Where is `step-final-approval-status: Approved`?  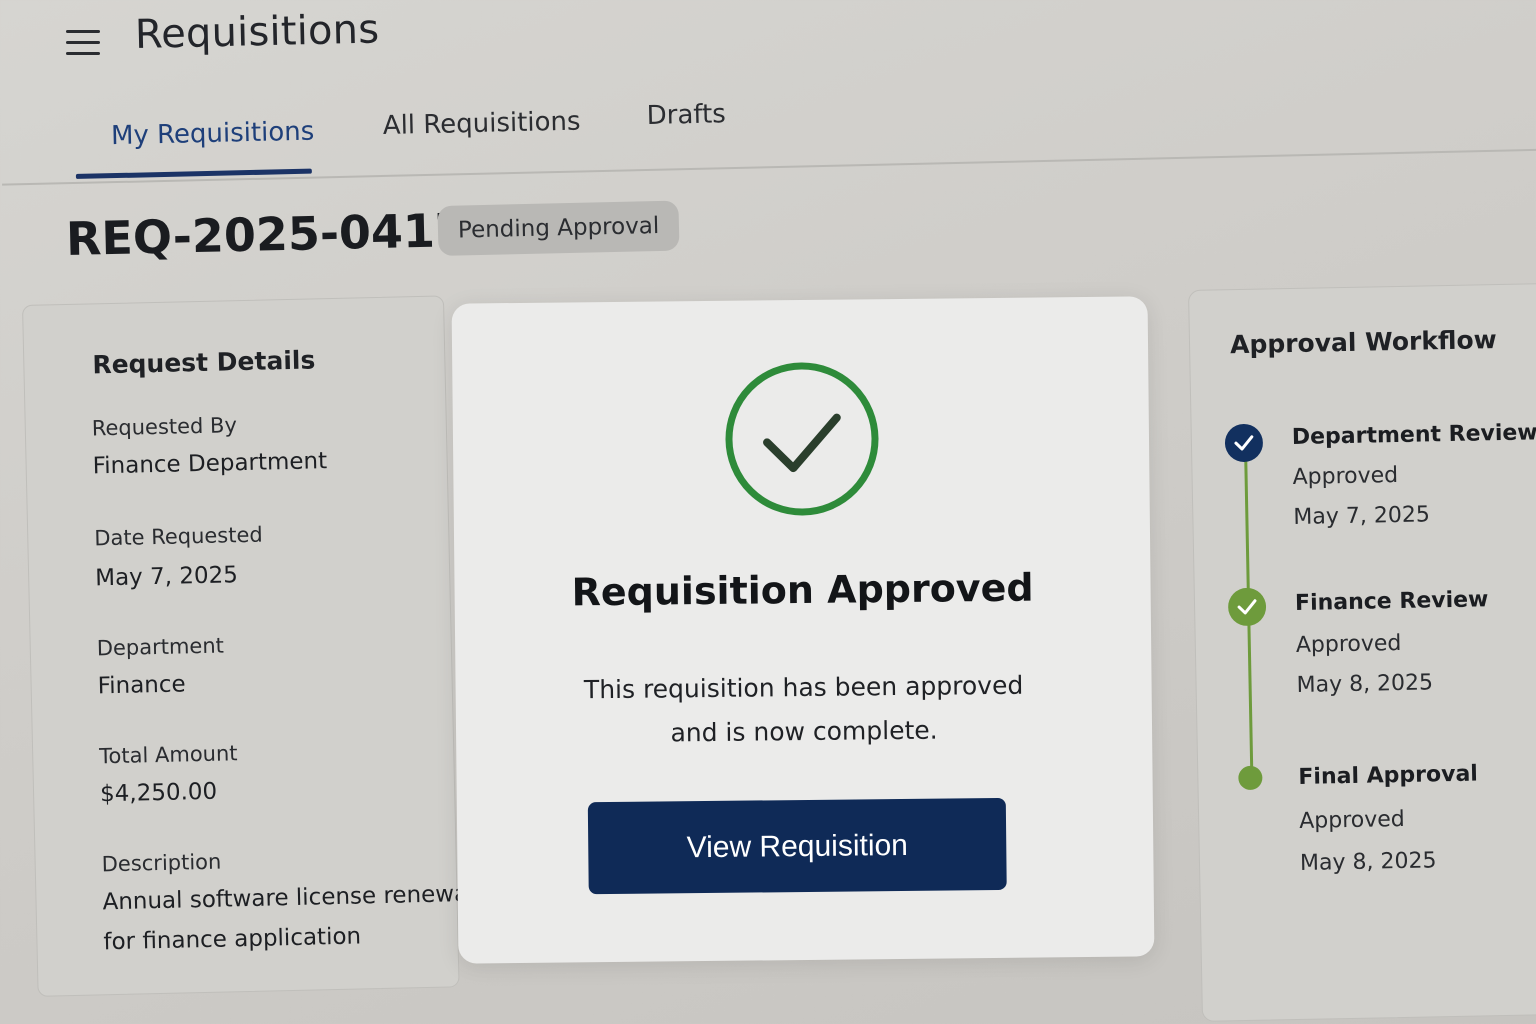 step-final-approval-status: Approved is located at coordinates (1351, 820).